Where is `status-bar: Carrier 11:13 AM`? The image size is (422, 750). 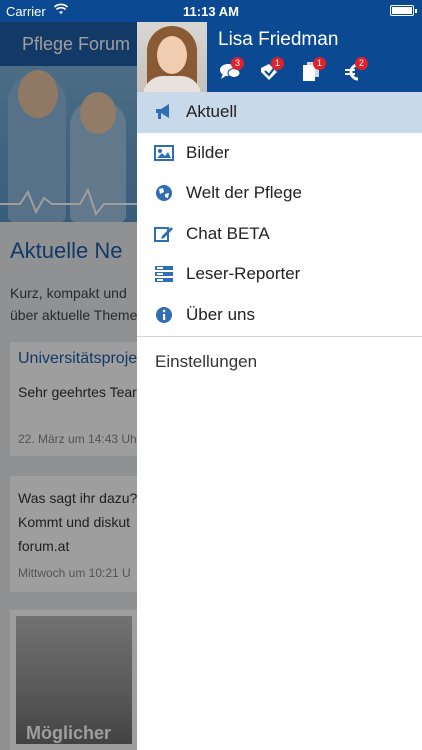
status-bar: Carrier 11:13 AM is located at coordinates (211, 11).